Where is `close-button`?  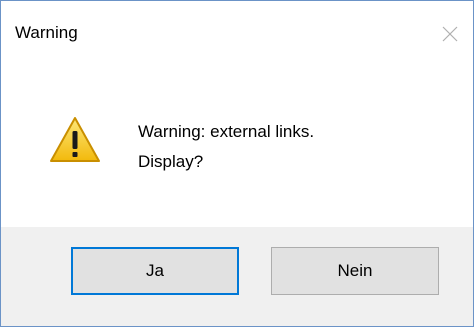
close-button is located at coordinates (450, 34).